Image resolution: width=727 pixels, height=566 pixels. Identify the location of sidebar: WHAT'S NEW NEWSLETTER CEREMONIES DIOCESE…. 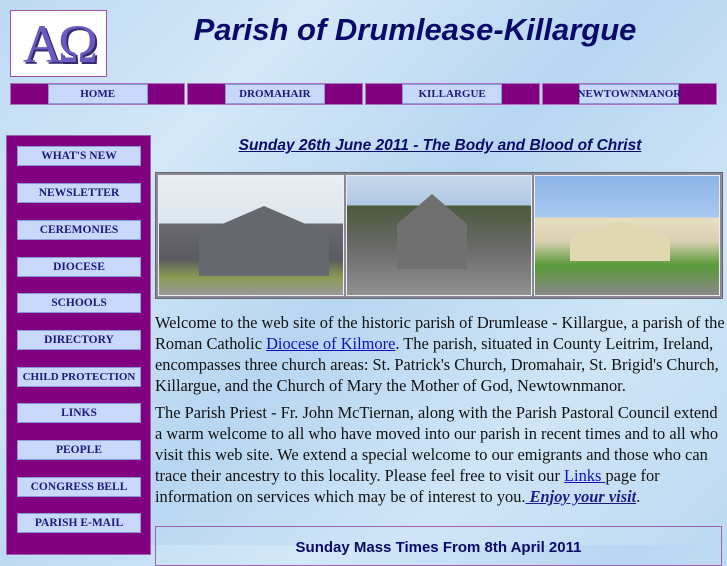
(78, 345).